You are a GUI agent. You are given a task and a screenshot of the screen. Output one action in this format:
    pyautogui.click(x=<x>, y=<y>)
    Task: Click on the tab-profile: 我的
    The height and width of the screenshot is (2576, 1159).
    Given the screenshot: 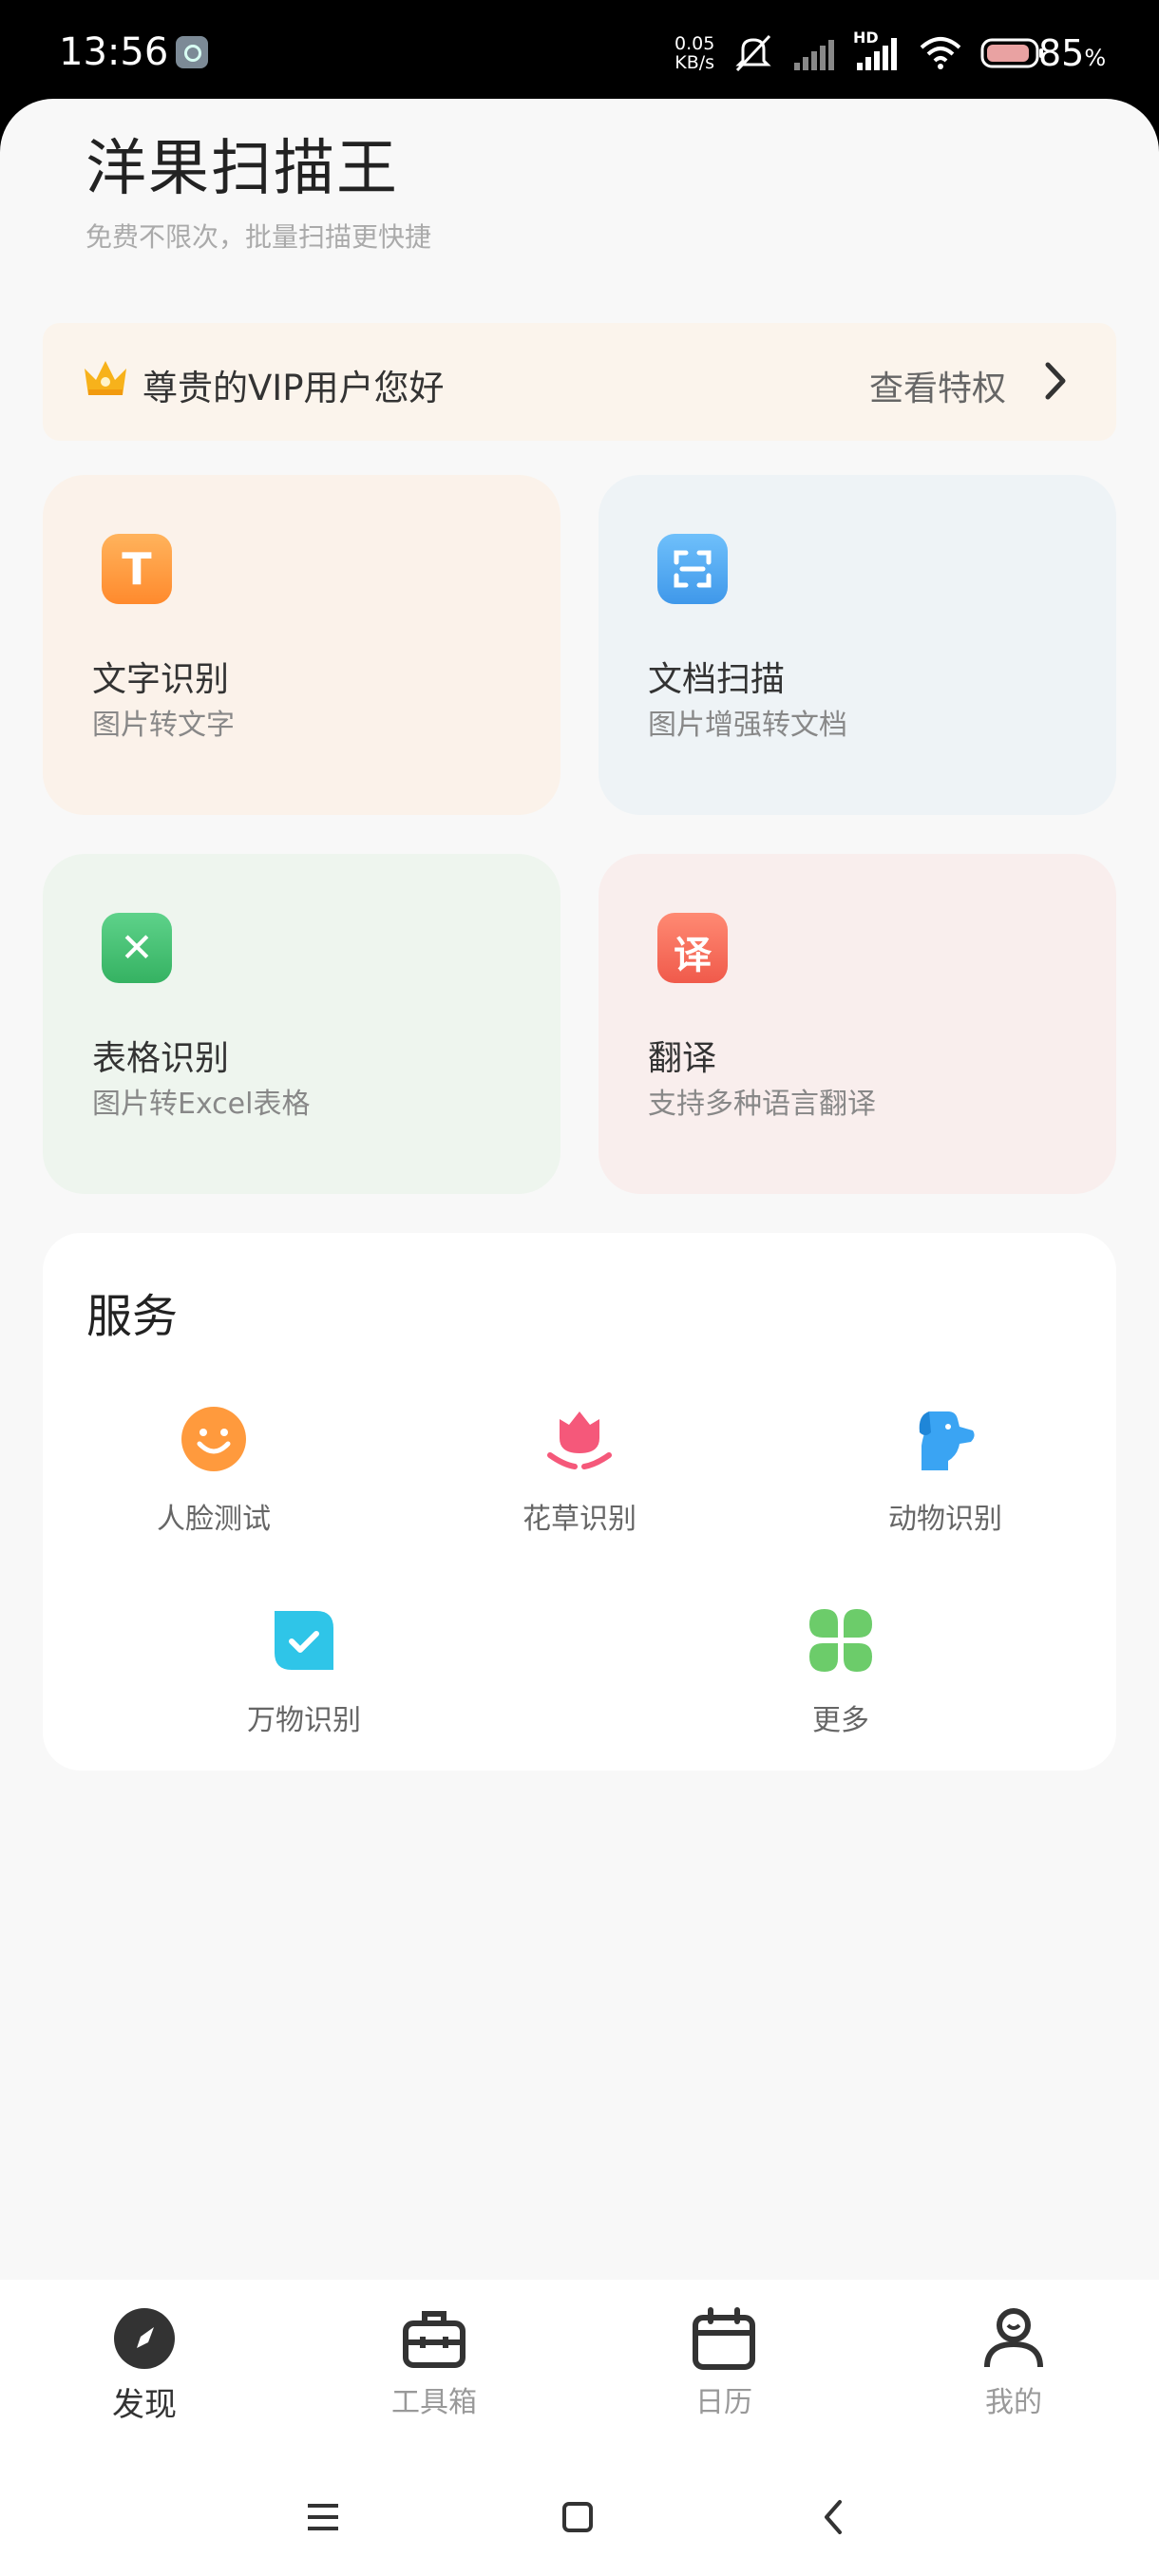 What is the action you would take?
    pyautogui.click(x=1014, y=2362)
    